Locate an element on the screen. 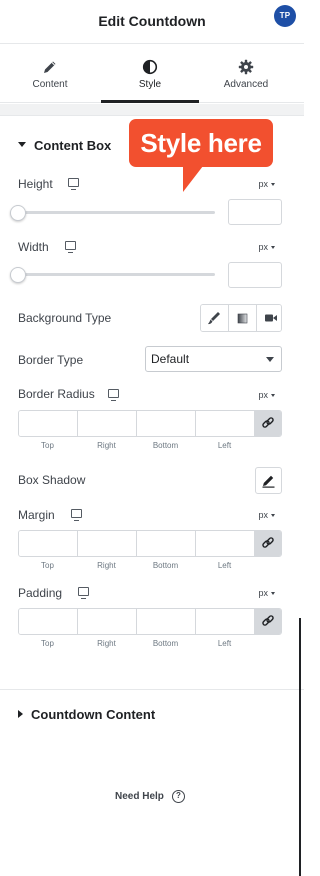 Image resolution: width=320 pixels, height=876 pixels. padding-left-input is located at coordinates (225, 621).